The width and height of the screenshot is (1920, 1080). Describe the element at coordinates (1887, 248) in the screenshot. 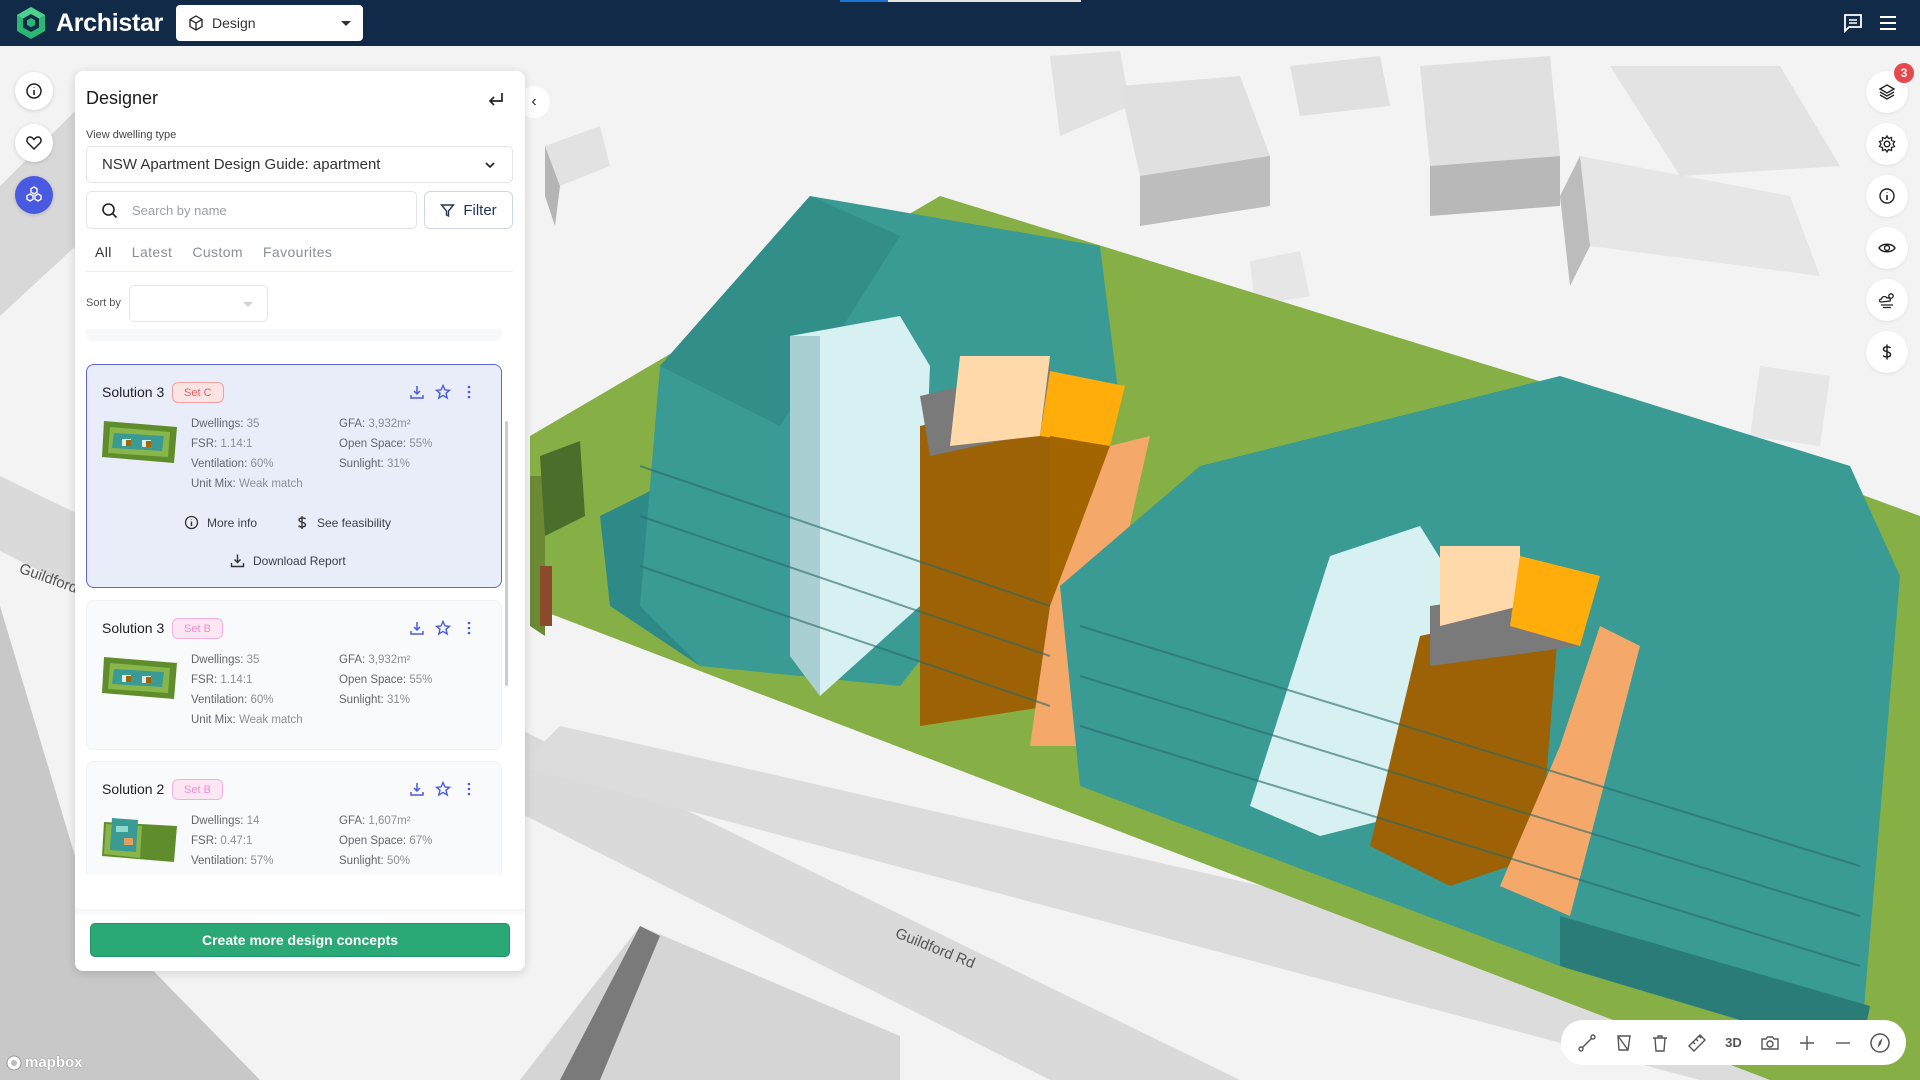

I see `visibility-button` at that location.